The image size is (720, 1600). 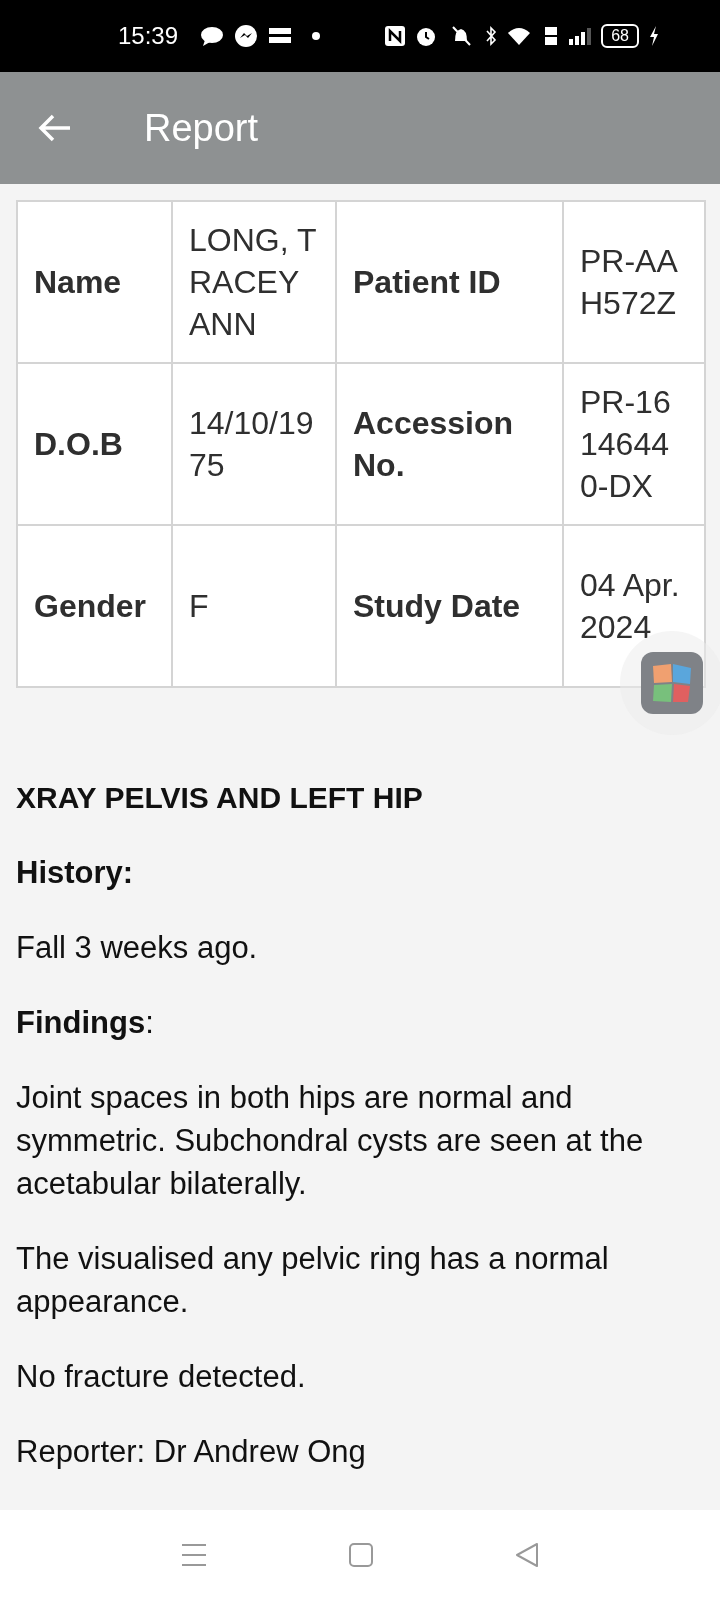 What do you see at coordinates (395, 36) in the screenshot?
I see `nfc-icon` at bounding box center [395, 36].